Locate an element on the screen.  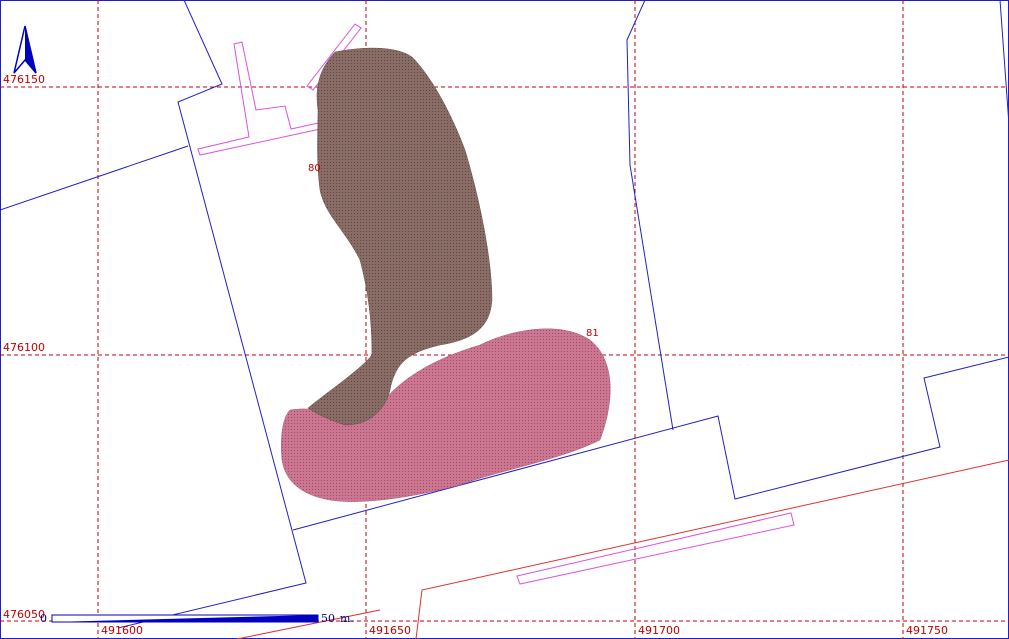
north-arrow-icon is located at coordinates (25, 49).